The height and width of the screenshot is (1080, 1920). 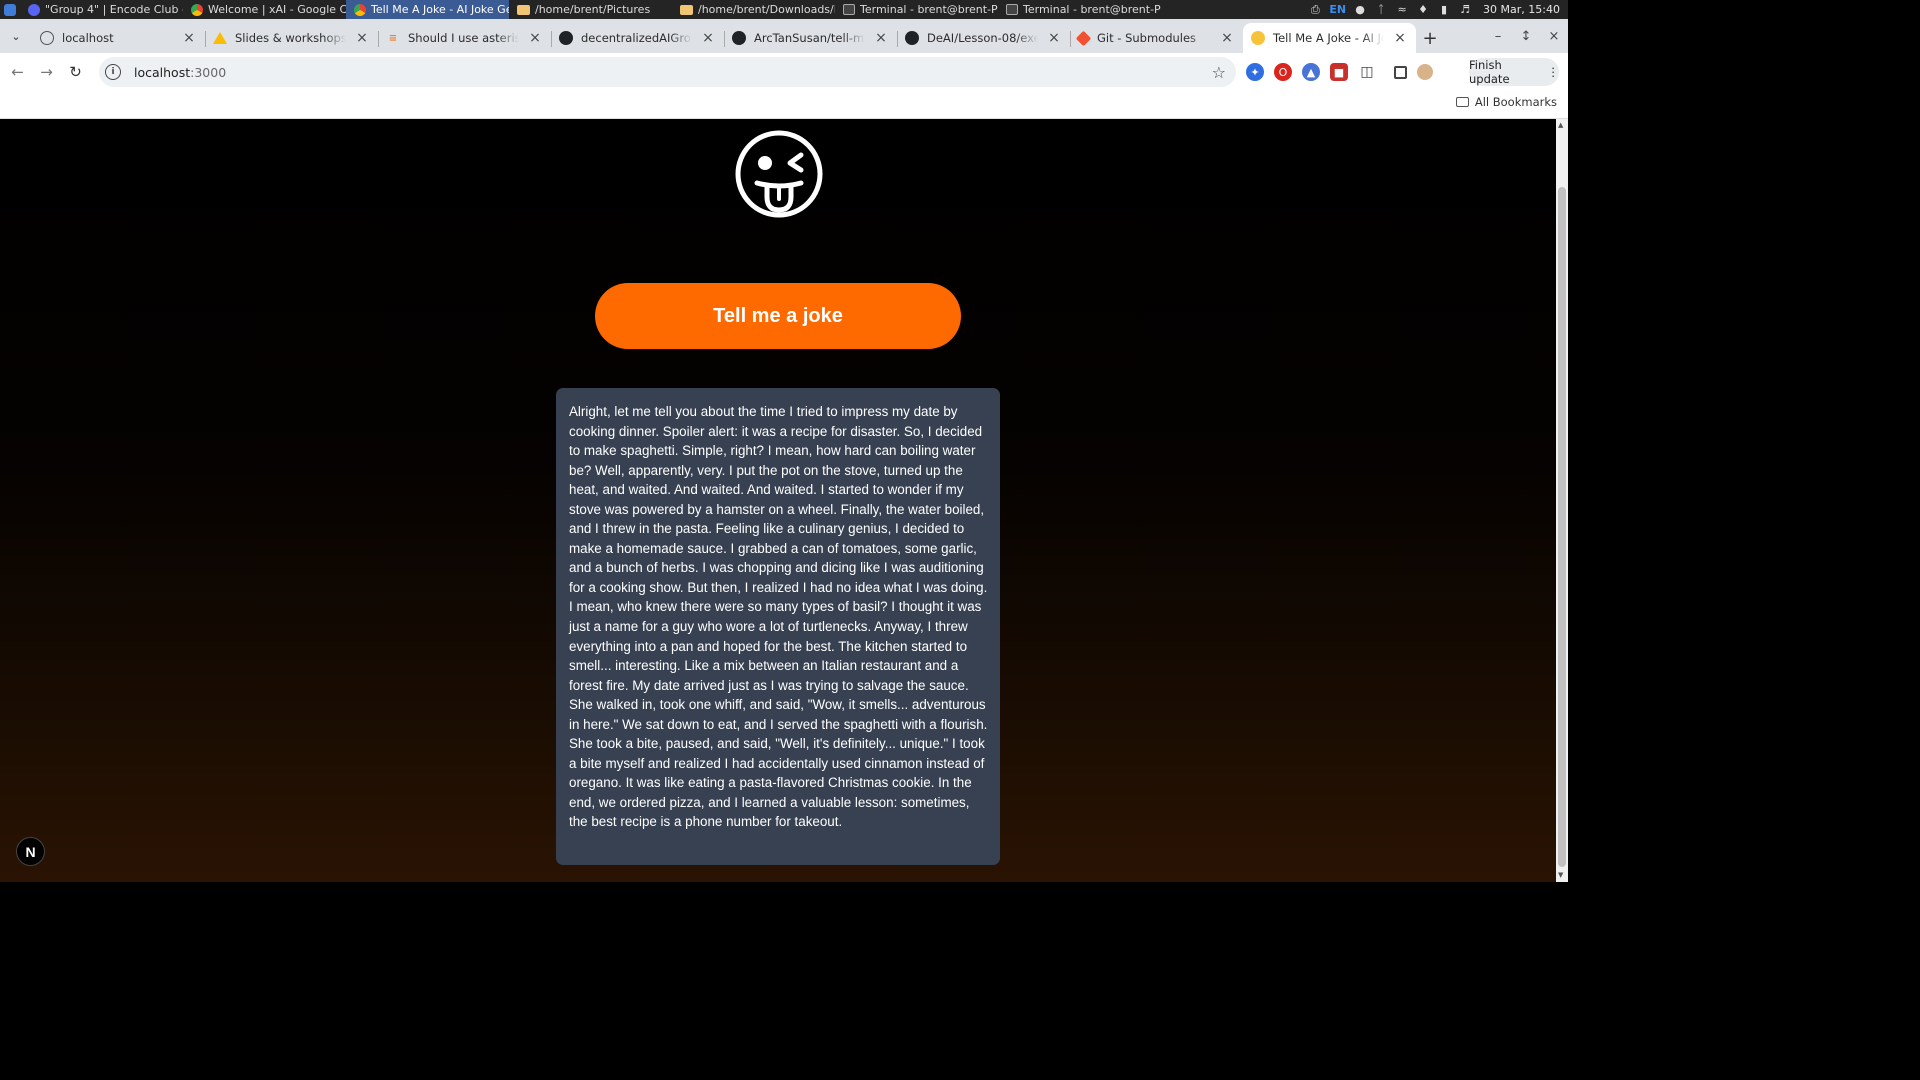 What do you see at coordinates (10, 9) in the screenshot?
I see `app-launcher-icon` at bounding box center [10, 9].